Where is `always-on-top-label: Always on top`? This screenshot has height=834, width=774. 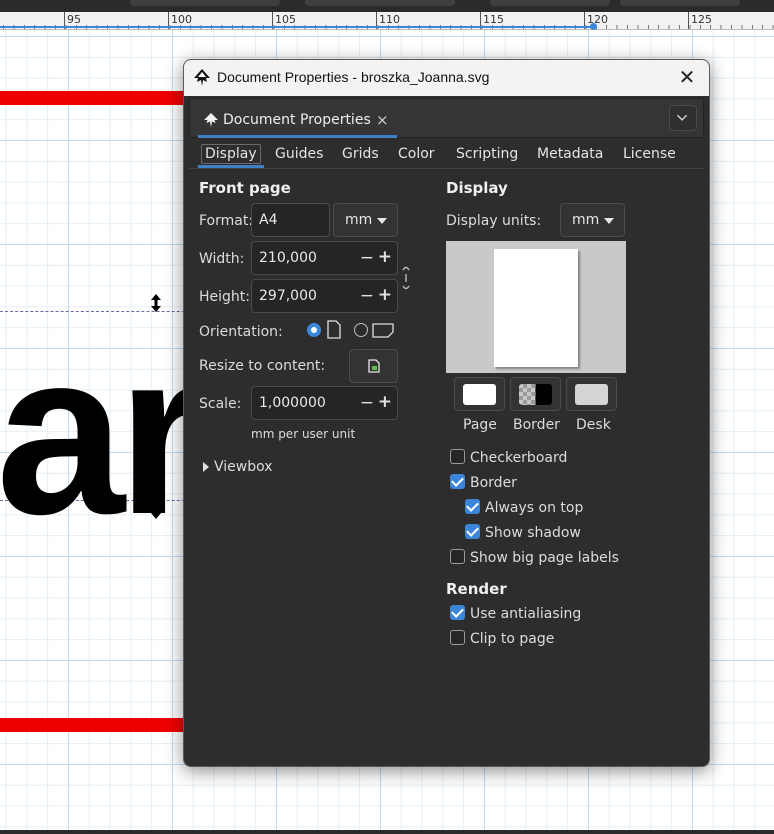 always-on-top-label: Always on top is located at coordinates (534, 508).